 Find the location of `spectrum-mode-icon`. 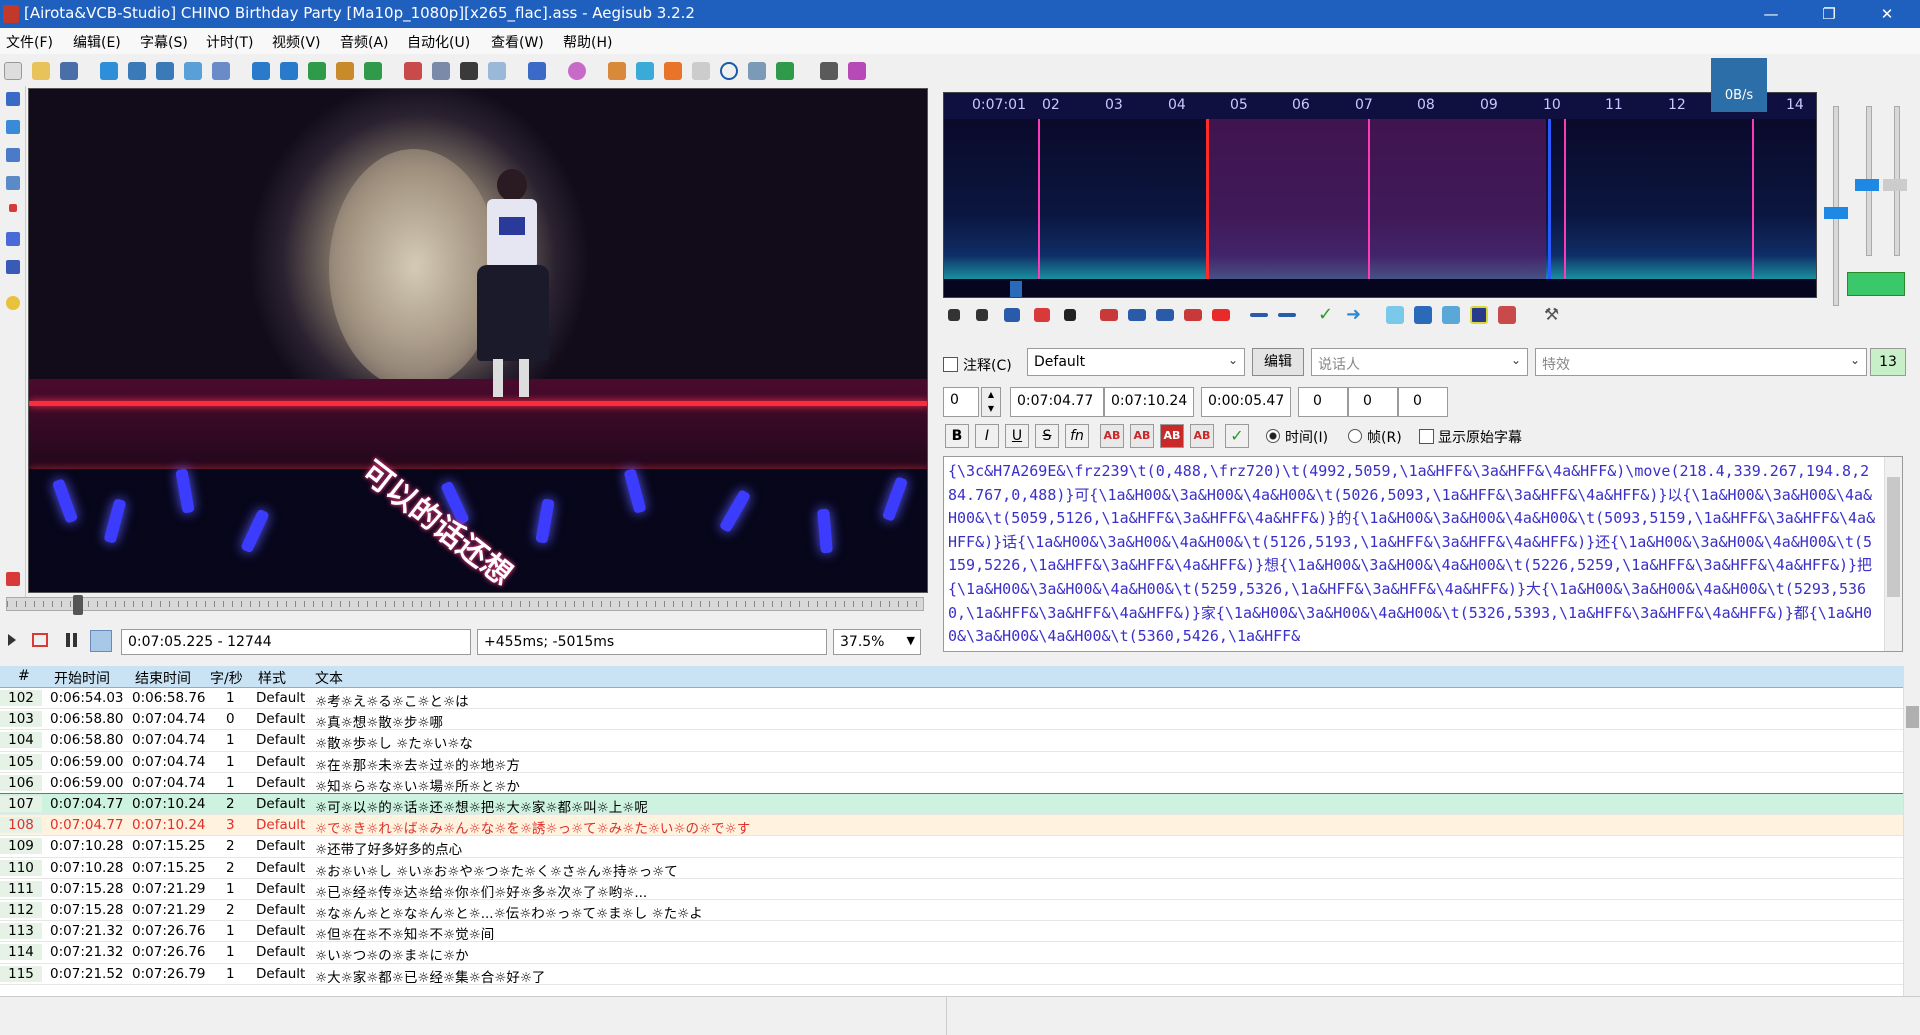

spectrum-mode-icon is located at coordinates (1479, 315).